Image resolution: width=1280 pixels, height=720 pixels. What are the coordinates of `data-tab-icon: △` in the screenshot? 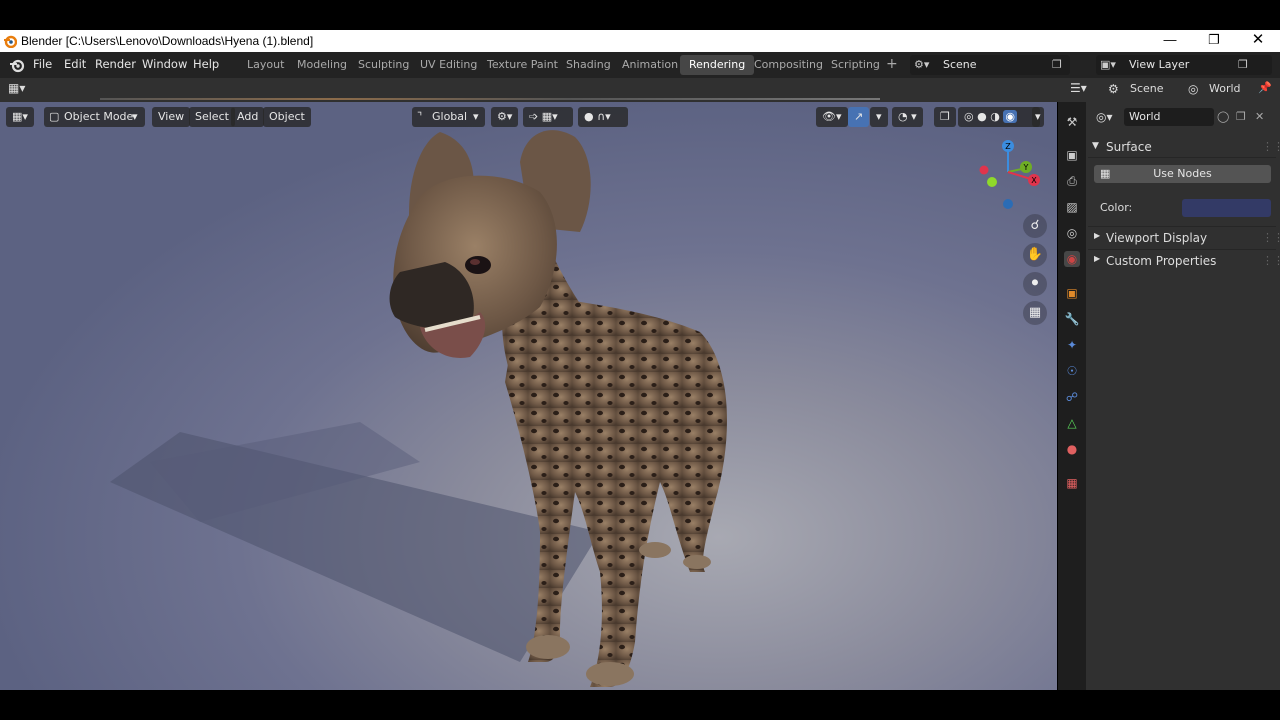 It's located at (1072, 423).